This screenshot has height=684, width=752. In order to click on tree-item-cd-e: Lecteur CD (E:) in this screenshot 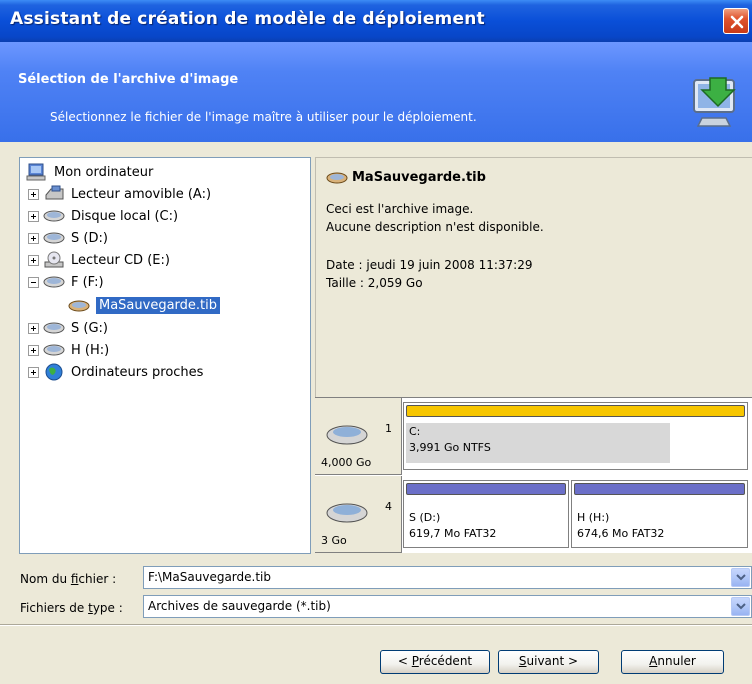, I will do `click(99, 260)`.